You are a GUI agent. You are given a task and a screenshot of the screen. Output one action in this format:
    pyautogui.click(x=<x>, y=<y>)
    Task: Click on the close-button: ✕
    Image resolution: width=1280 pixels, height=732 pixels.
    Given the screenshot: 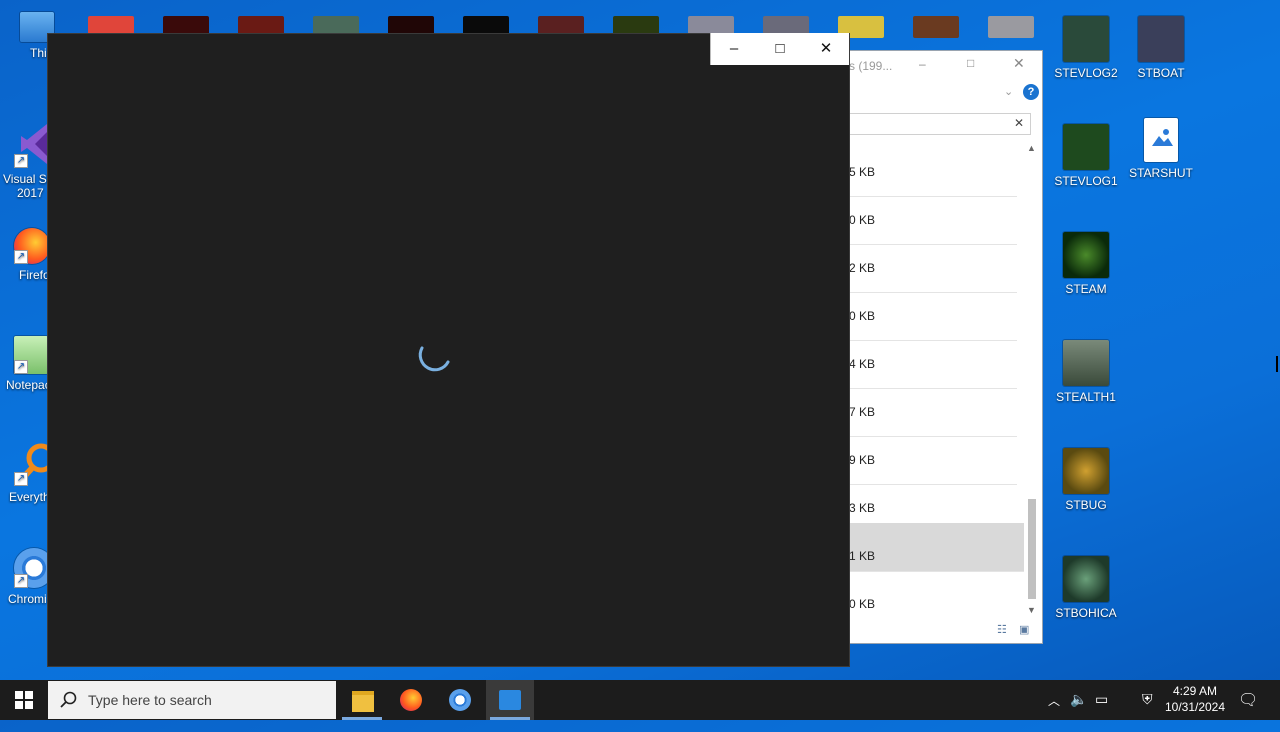 What is the action you would take?
    pyautogui.click(x=826, y=49)
    